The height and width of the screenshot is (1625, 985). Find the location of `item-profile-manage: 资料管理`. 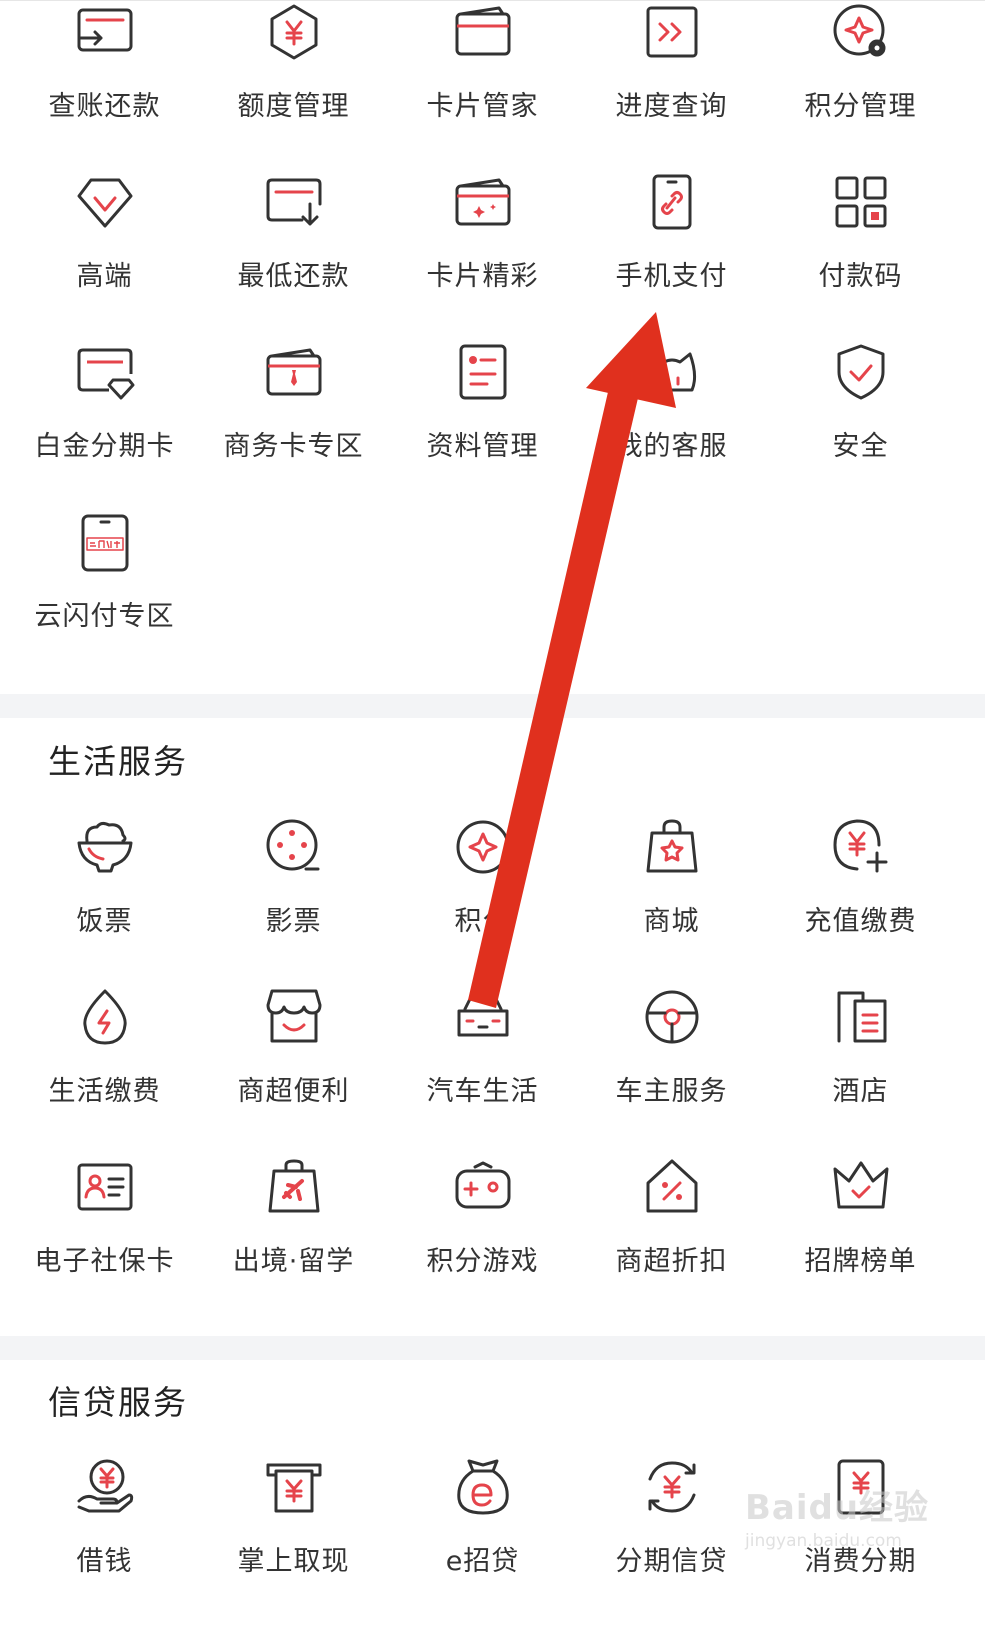

item-profile-manage: 资料管理 is located at coordinates (482, 425).